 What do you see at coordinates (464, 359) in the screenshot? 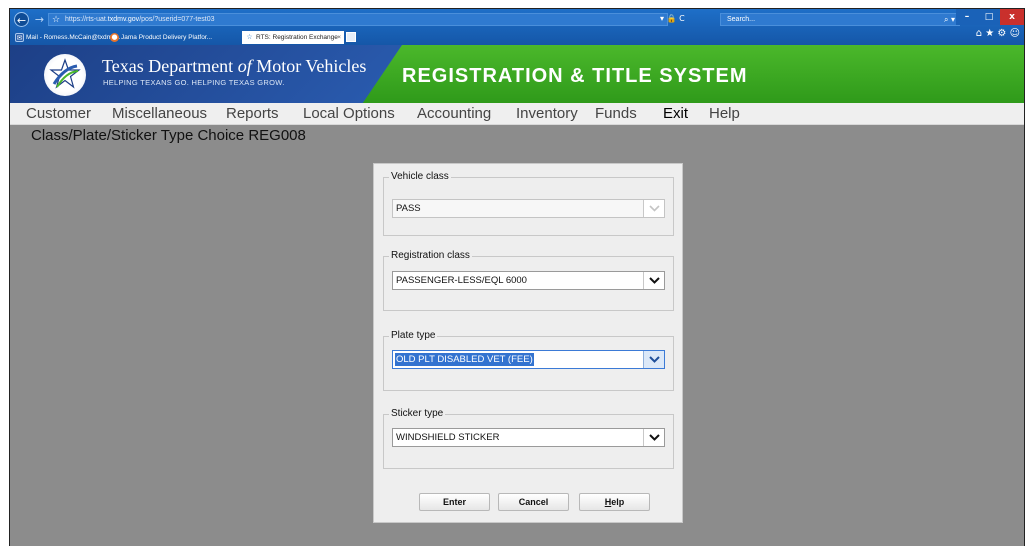
I see `plate-type-value: OLD PLT DISABLED VET (FEE)` at bounding box center [464, 359].